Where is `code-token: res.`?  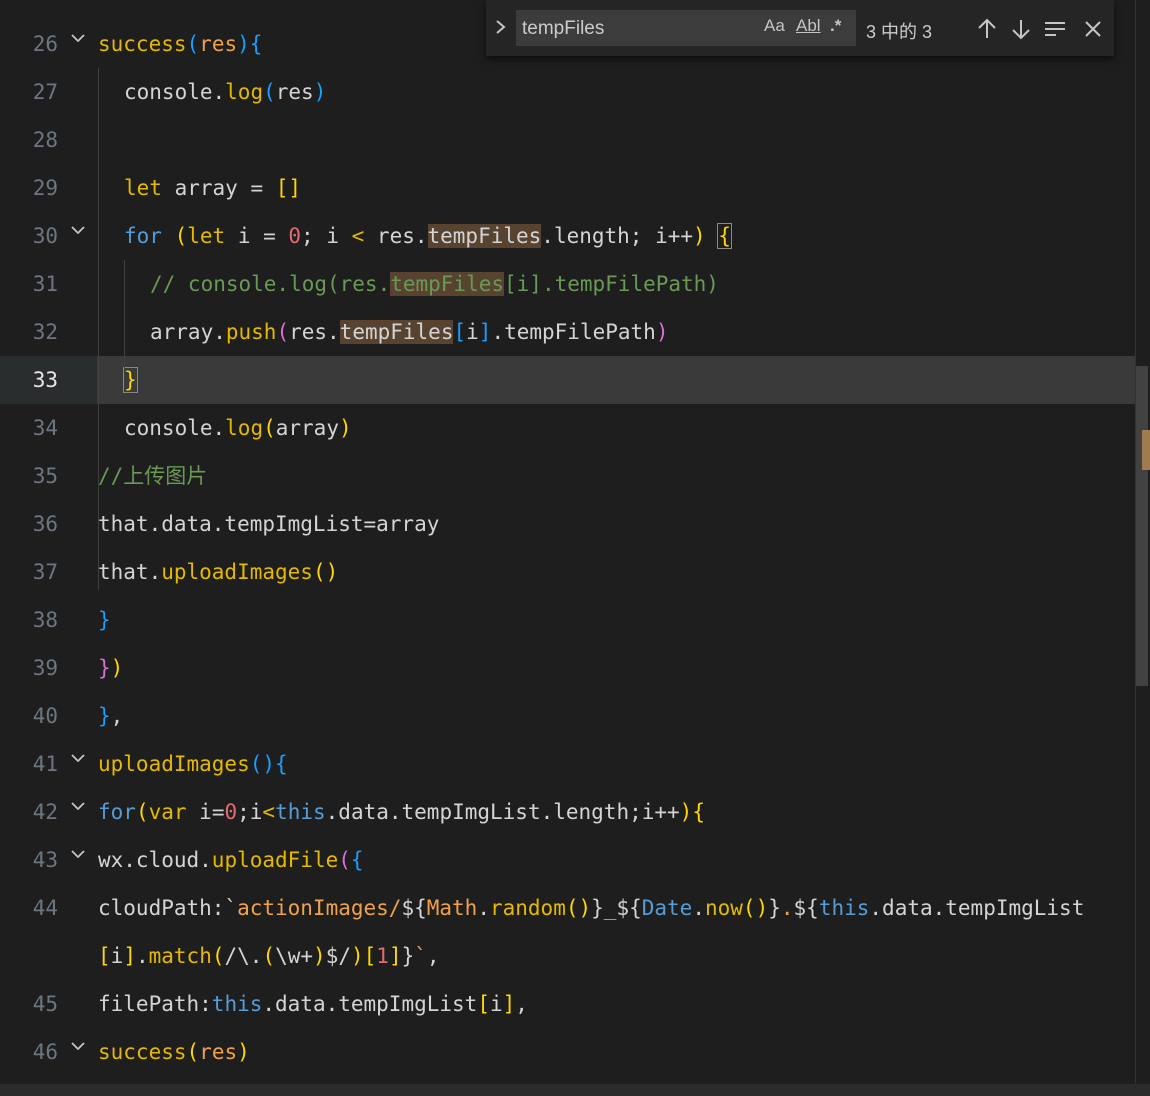 code-token: res. is located at coordinates (314, 332).